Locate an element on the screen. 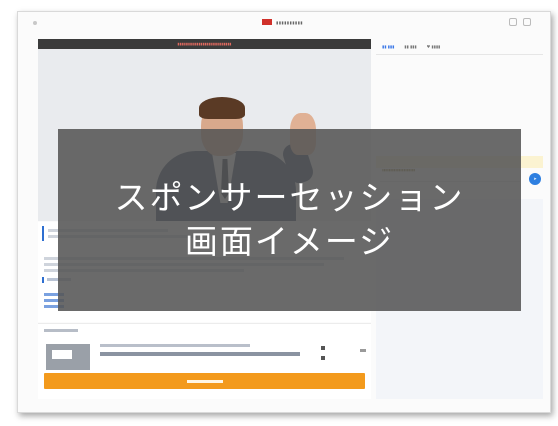 The image size is (558, 426). settings-icon is located at coordinates (527, 22).